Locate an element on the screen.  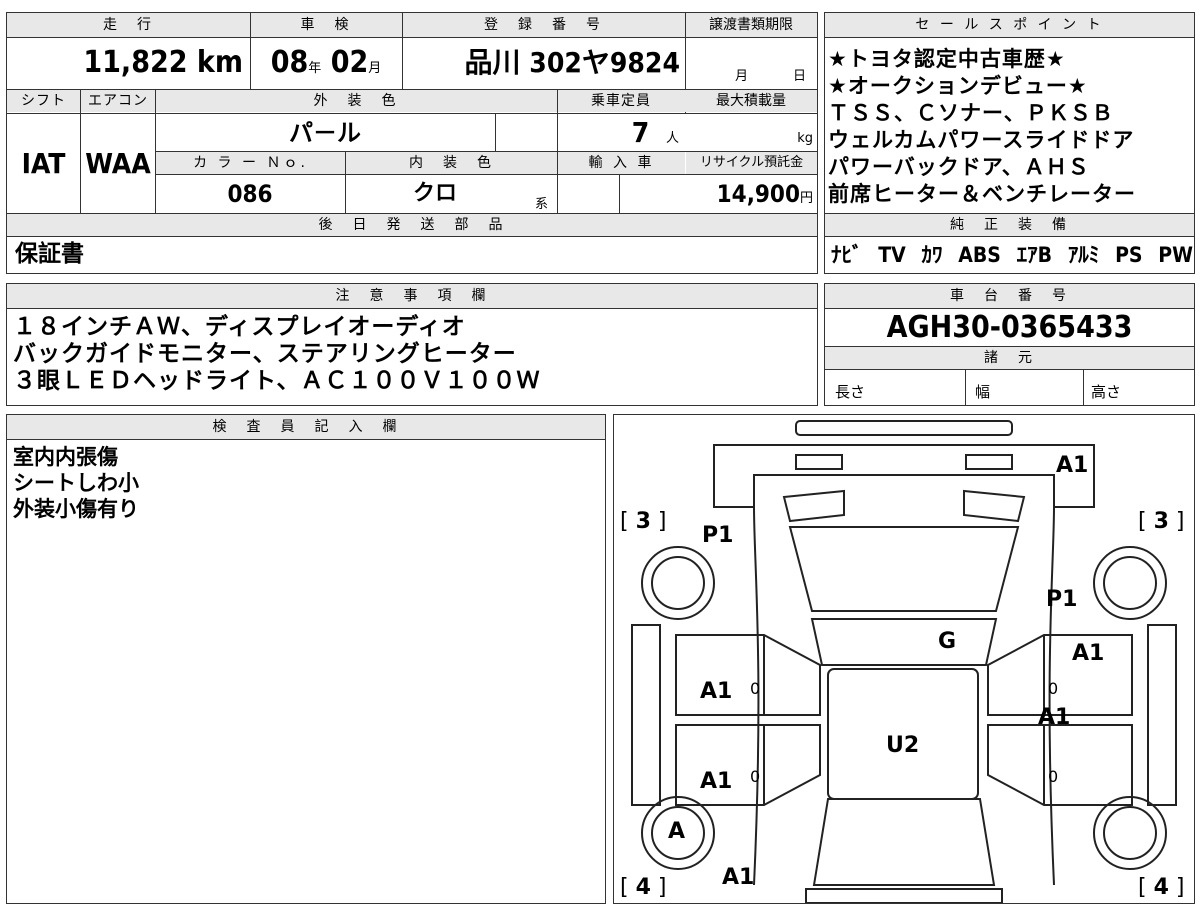
genuine-equipment-list: ﾅﾋﾞ TV ｶﾜ ABS ｴｱB ｱﾙﾐ PS PW is located at coordinates (1012, 255).